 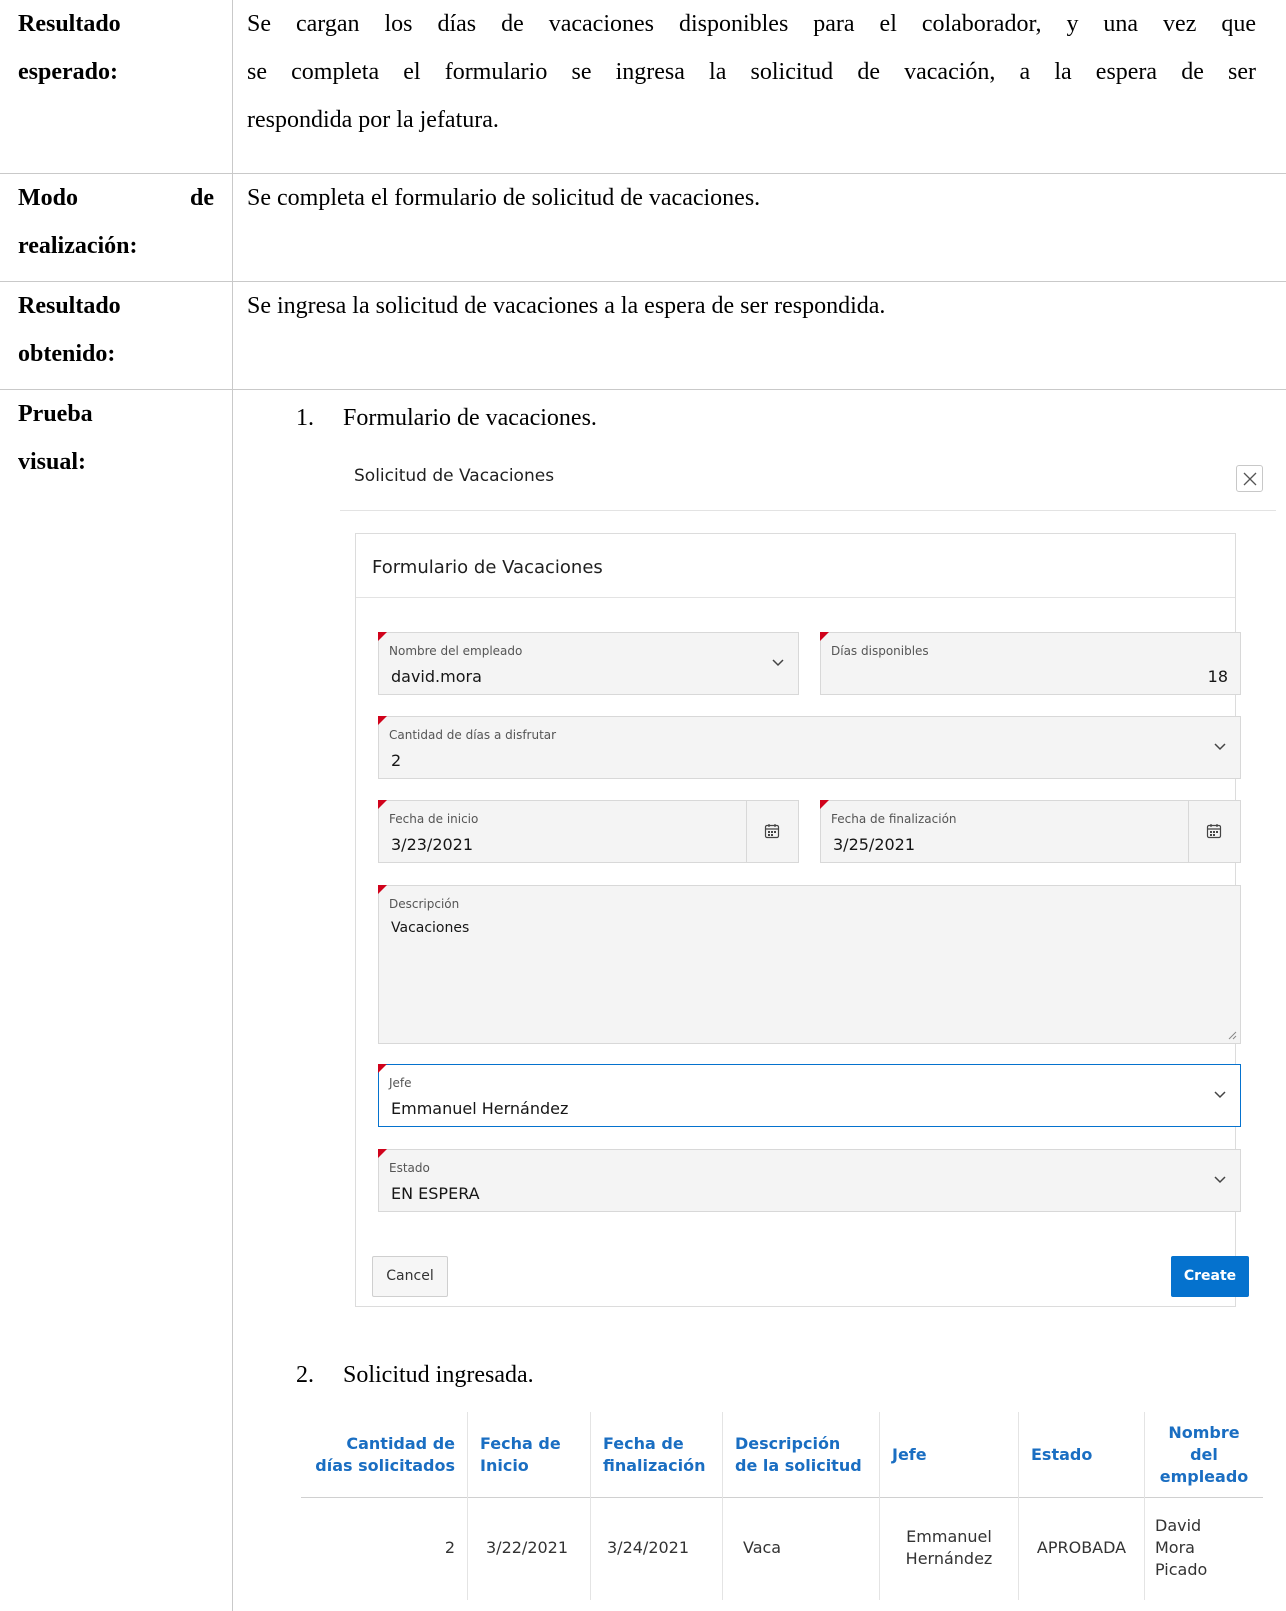 I want to click on label-line: visual:, so click(x=52, y=462).